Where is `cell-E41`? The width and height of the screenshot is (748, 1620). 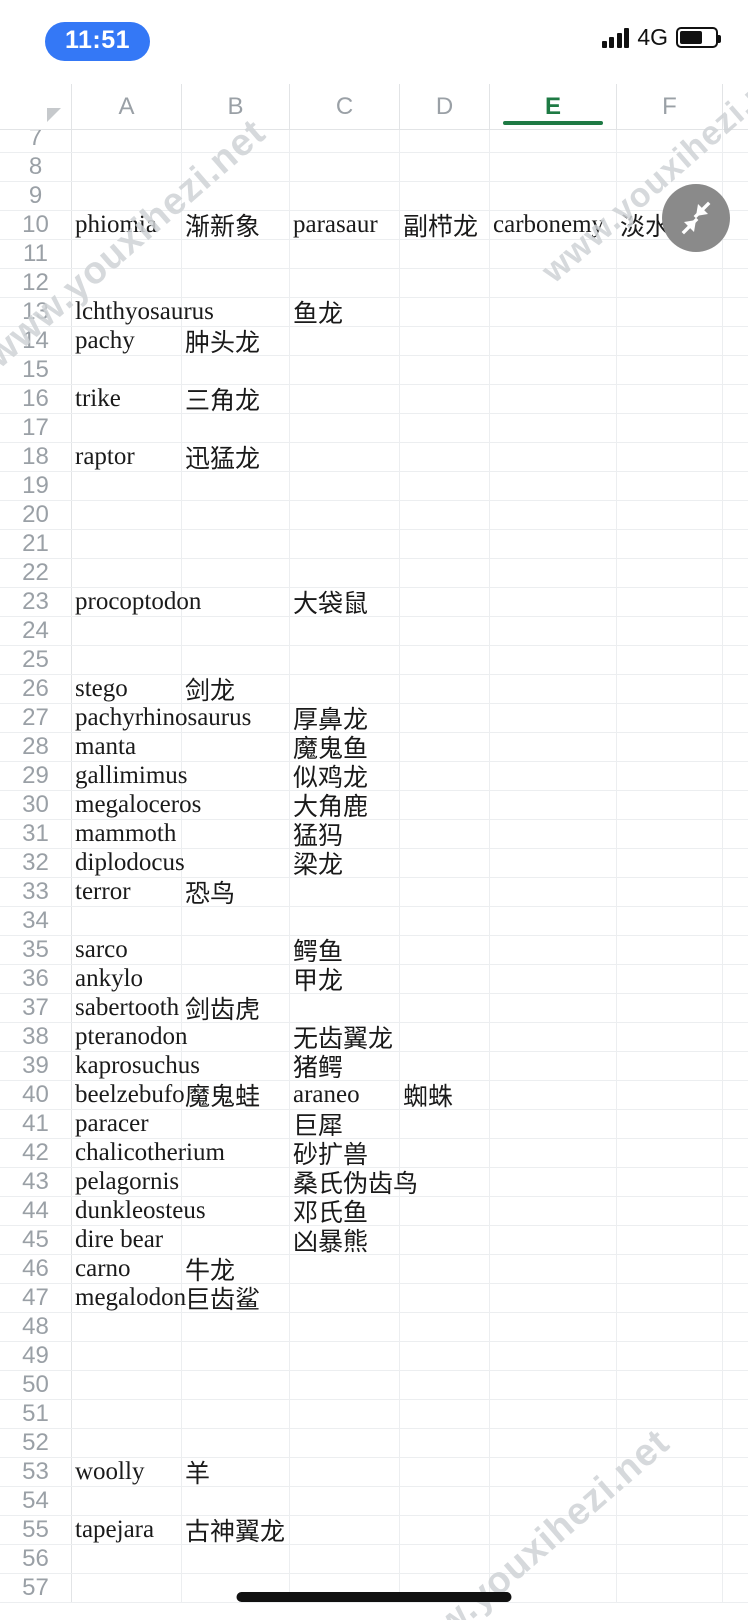
cell-E41 is located at coordinates (553, 1124).